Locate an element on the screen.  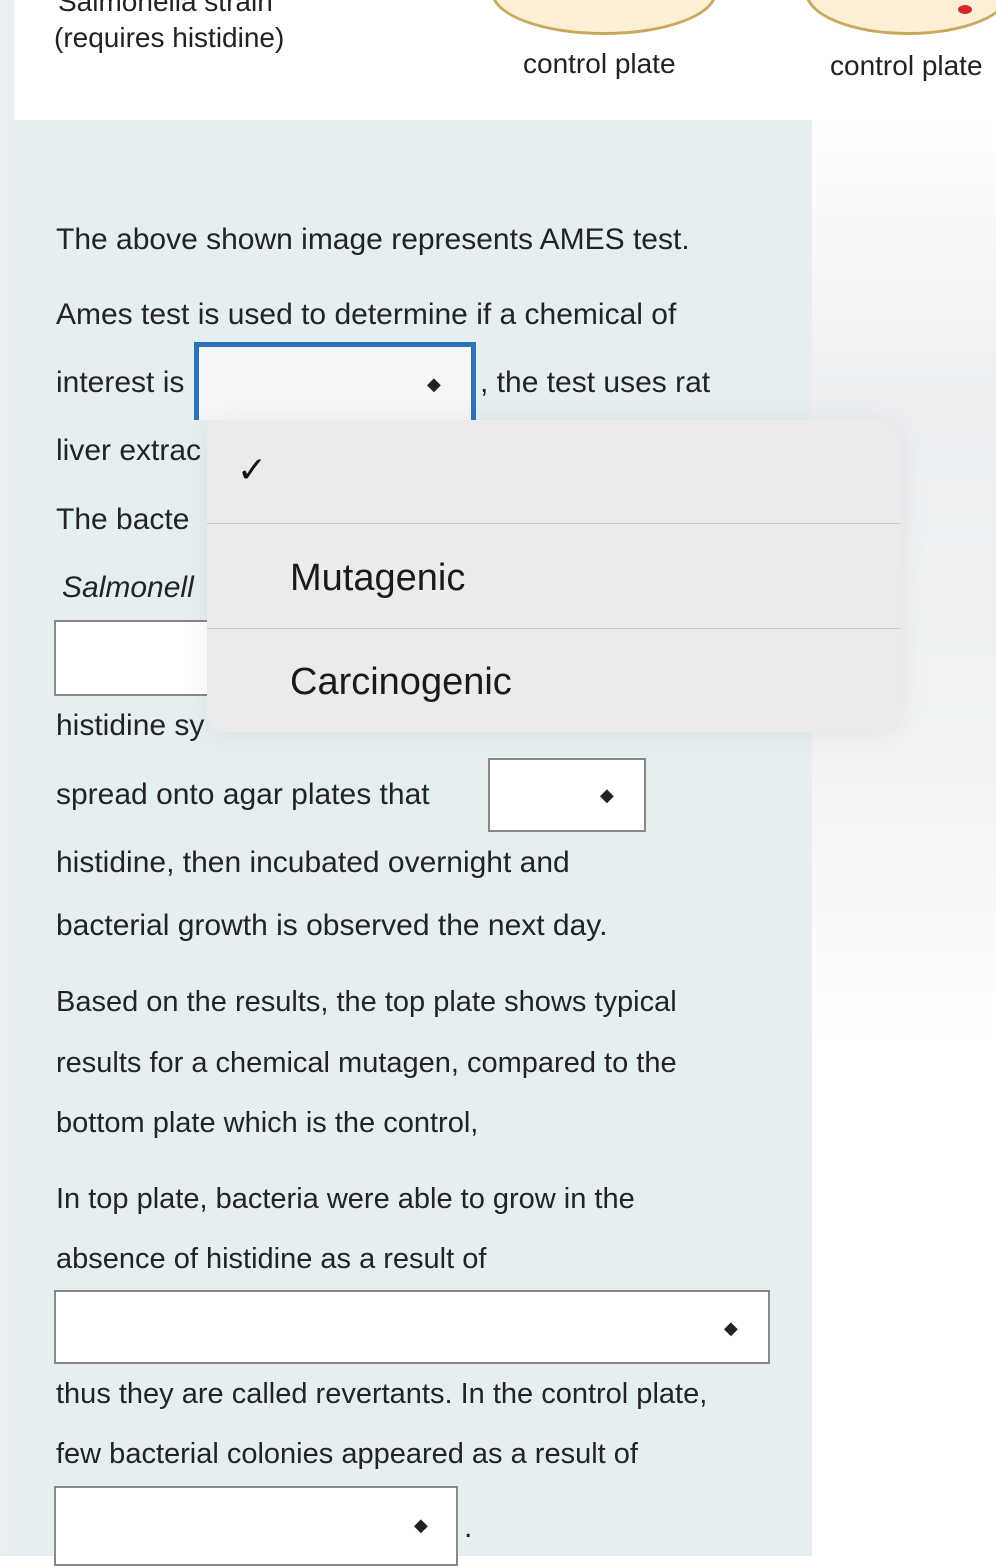
question-text-9: spread onto agar plates that is located at coordinates (243, 794).